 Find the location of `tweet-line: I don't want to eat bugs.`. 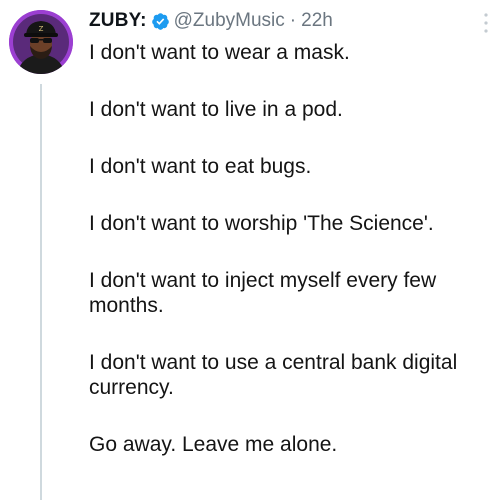

tweet-line: I don't want to eat bugs. is located at coordinates (200, 166).